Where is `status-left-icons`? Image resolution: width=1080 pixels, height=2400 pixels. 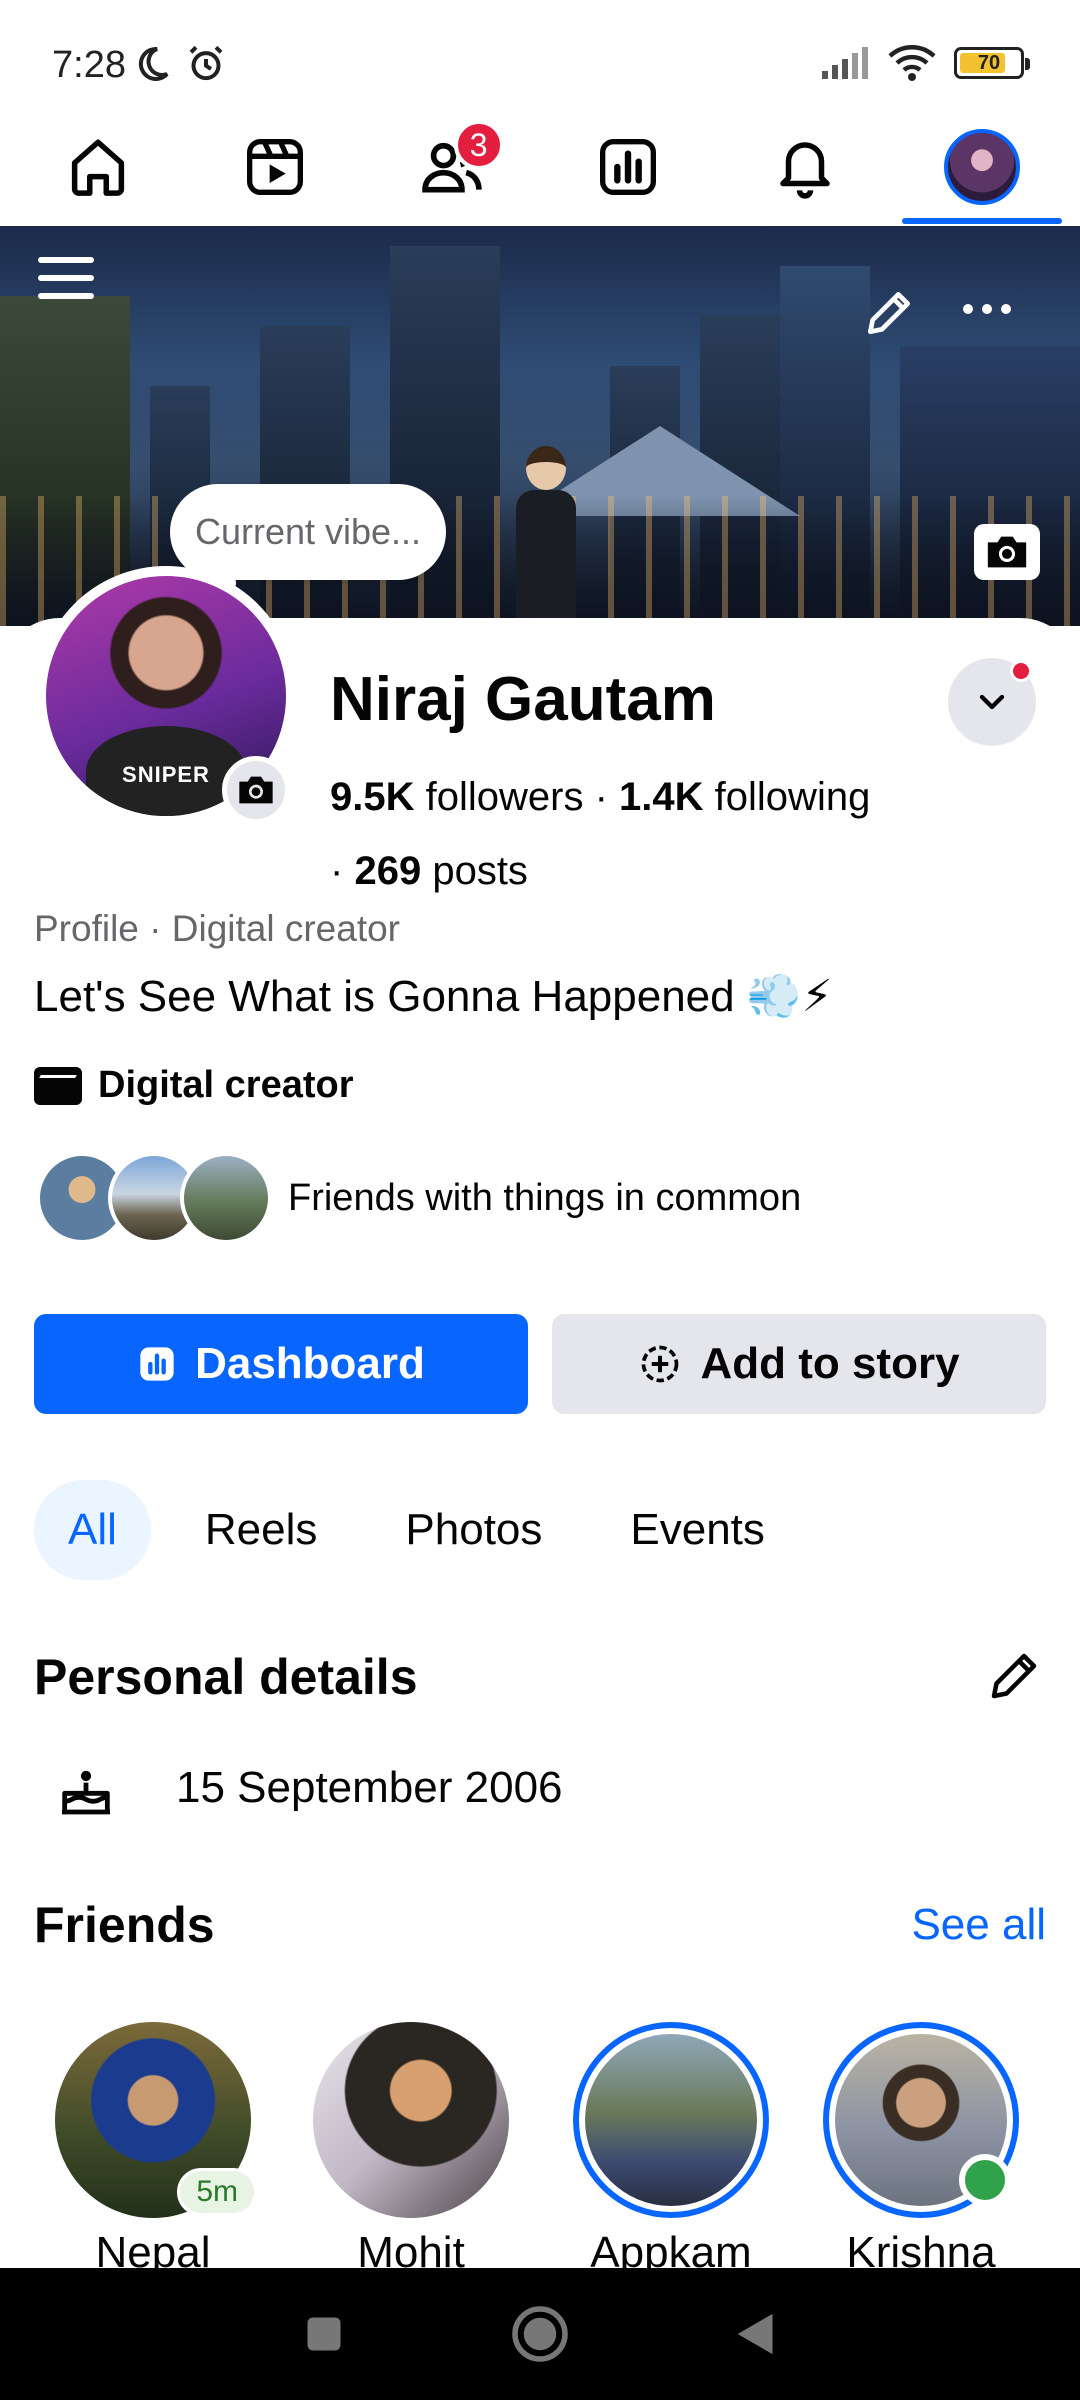 status-left-icons is located at coordinates (179, 64).